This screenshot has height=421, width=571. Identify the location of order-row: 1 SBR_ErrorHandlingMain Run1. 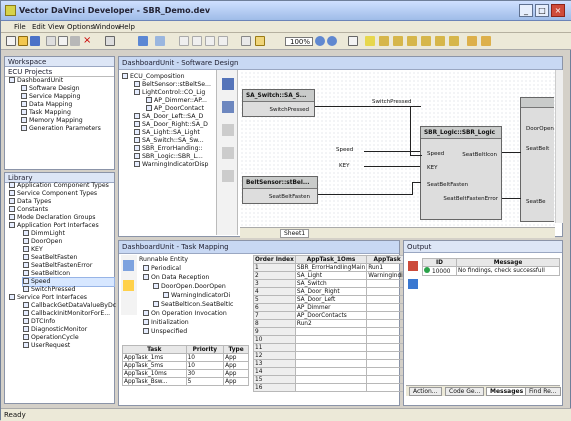
(330, 267).